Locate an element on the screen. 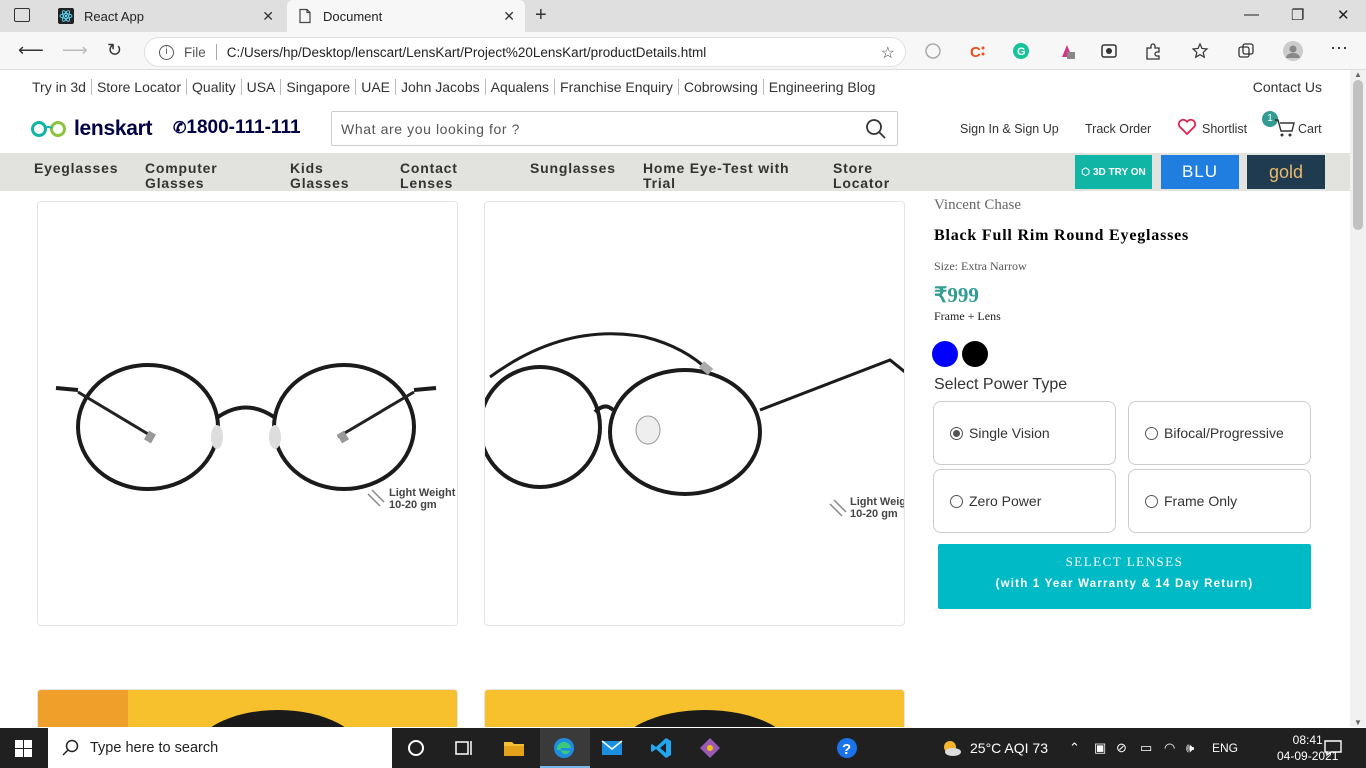  nav-store-locator: Store Locator is located at coordinates (861, 176).